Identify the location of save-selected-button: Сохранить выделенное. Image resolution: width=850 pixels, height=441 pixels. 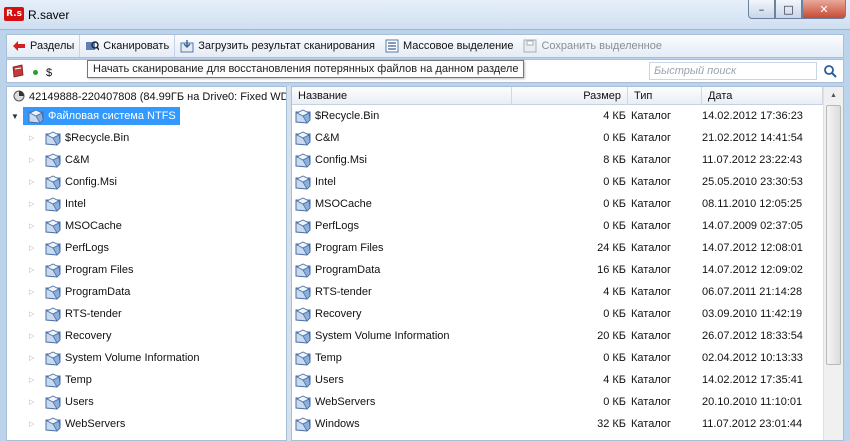
(592, 46).